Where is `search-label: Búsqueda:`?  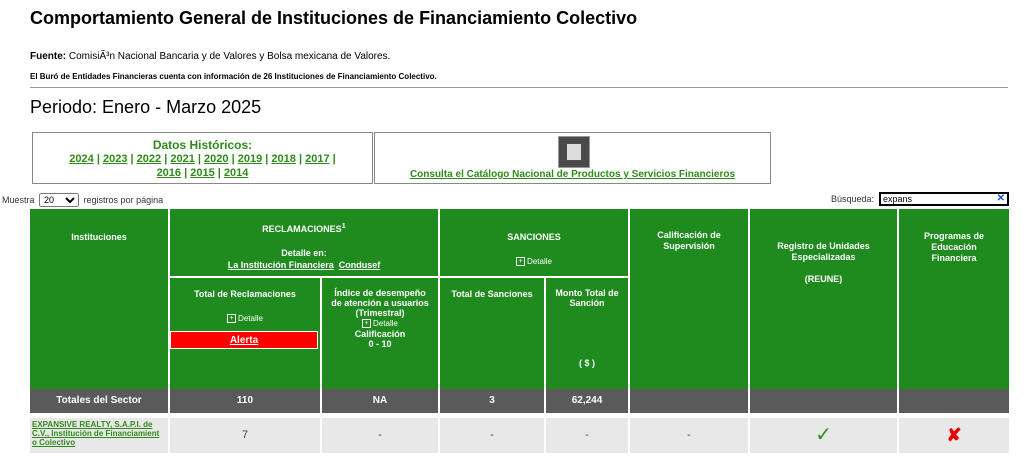
search-label: Búsqueda: is located at coordinates (853, 199).